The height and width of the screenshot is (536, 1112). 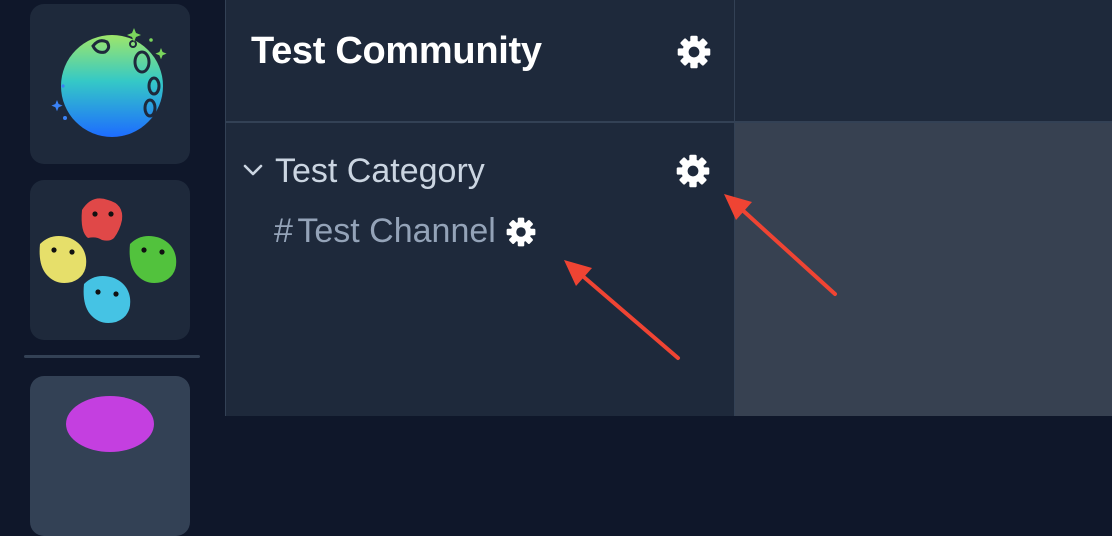 I want to click on category-row: Test Category, so click(x=480, y=170).